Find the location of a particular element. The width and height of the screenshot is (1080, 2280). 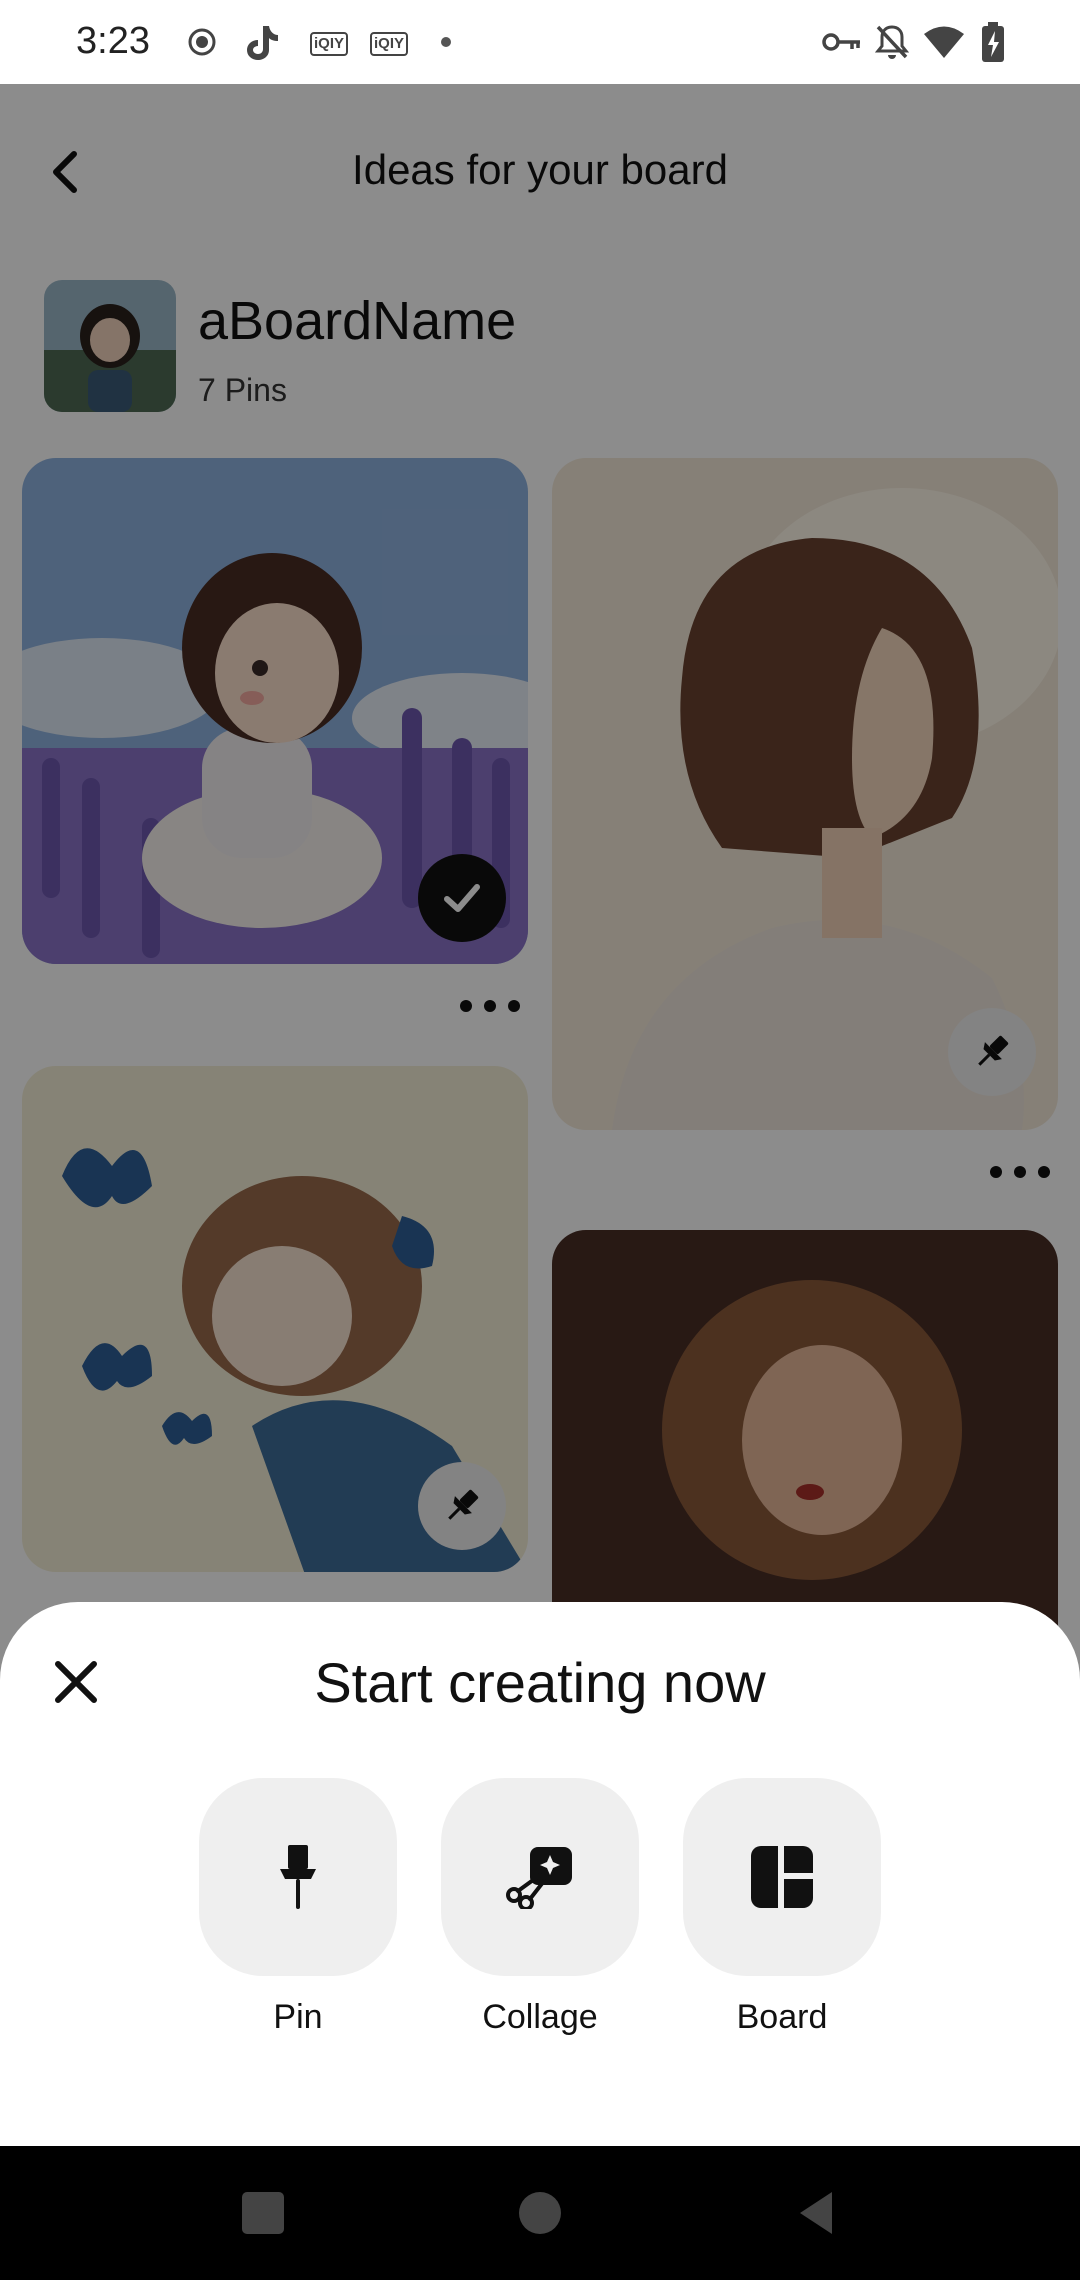

battery-charging-icon is located at coordinates (993, 42).